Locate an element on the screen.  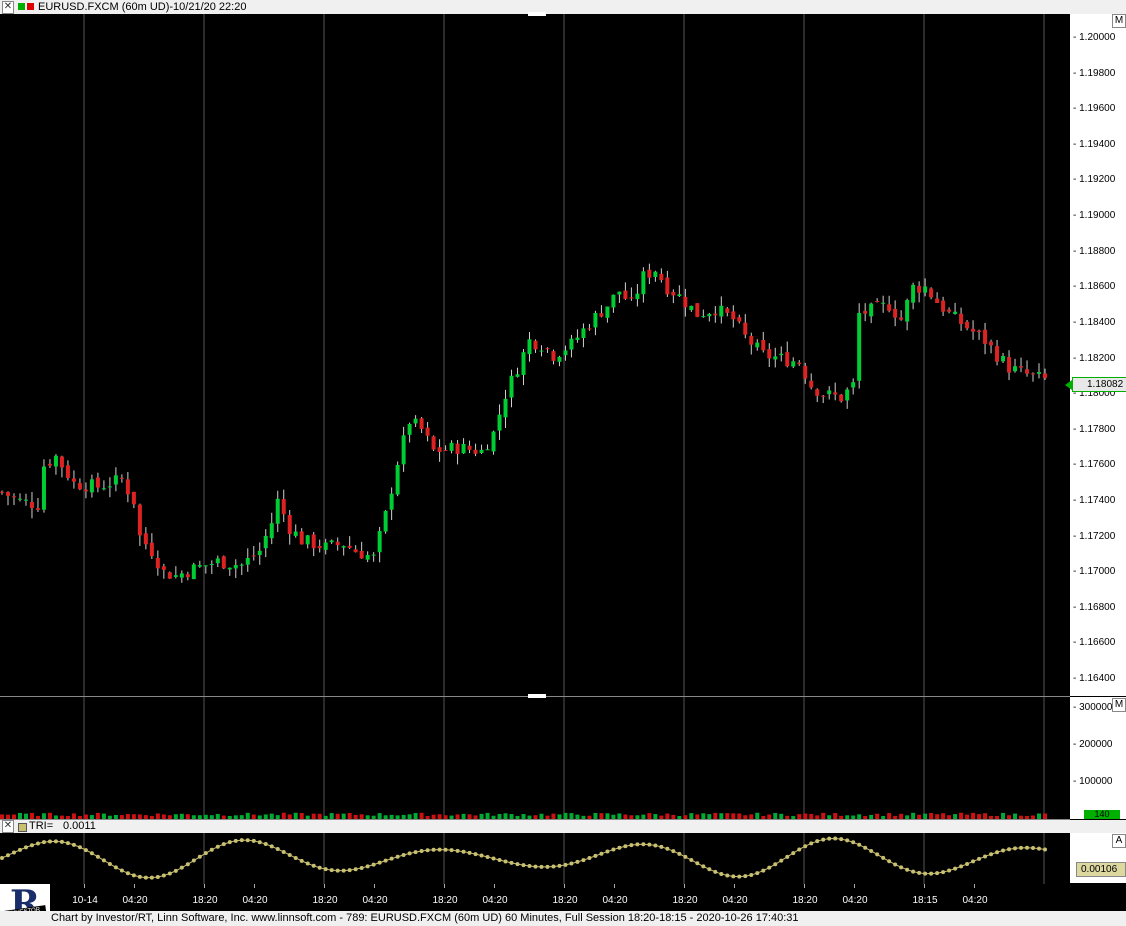
volume-axis: M - 300000- 200000- 100000 140 is located at coordinates (1098, 758).